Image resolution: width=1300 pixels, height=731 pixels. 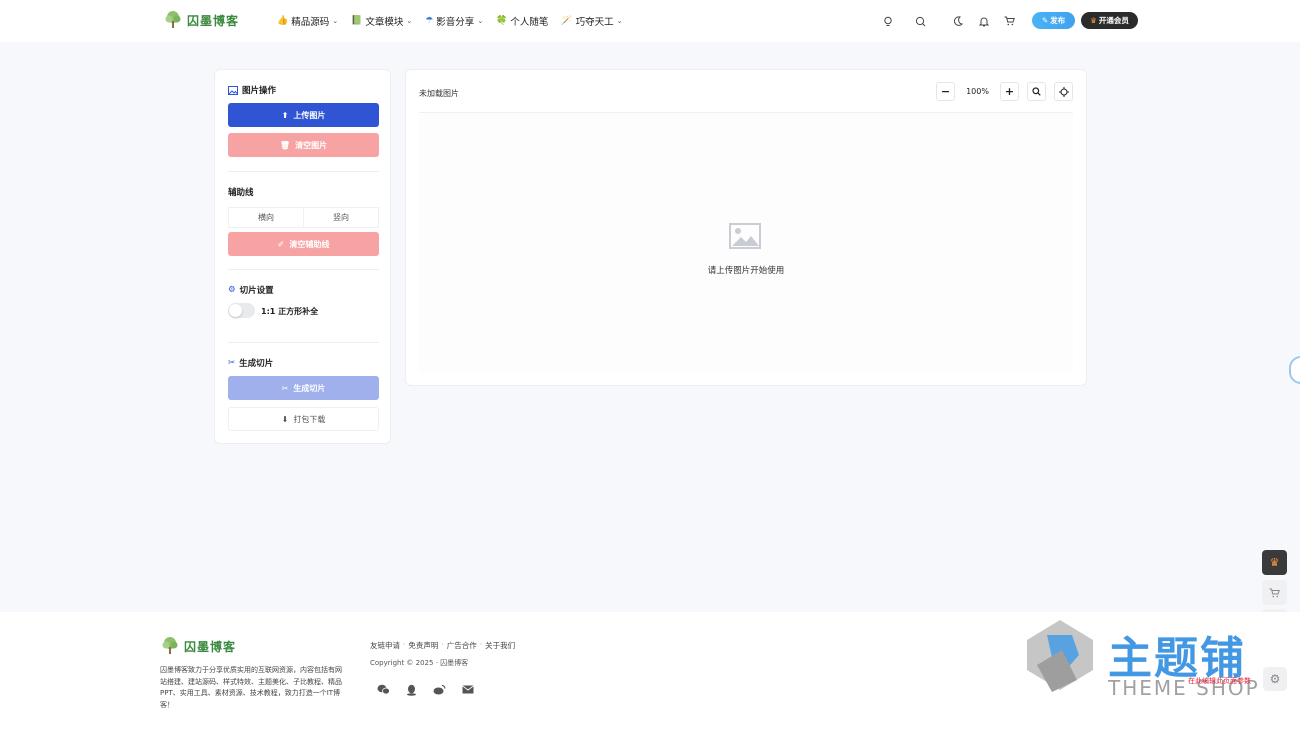 I want to click on zoom-out-button: −, so click(x=945, y=91).